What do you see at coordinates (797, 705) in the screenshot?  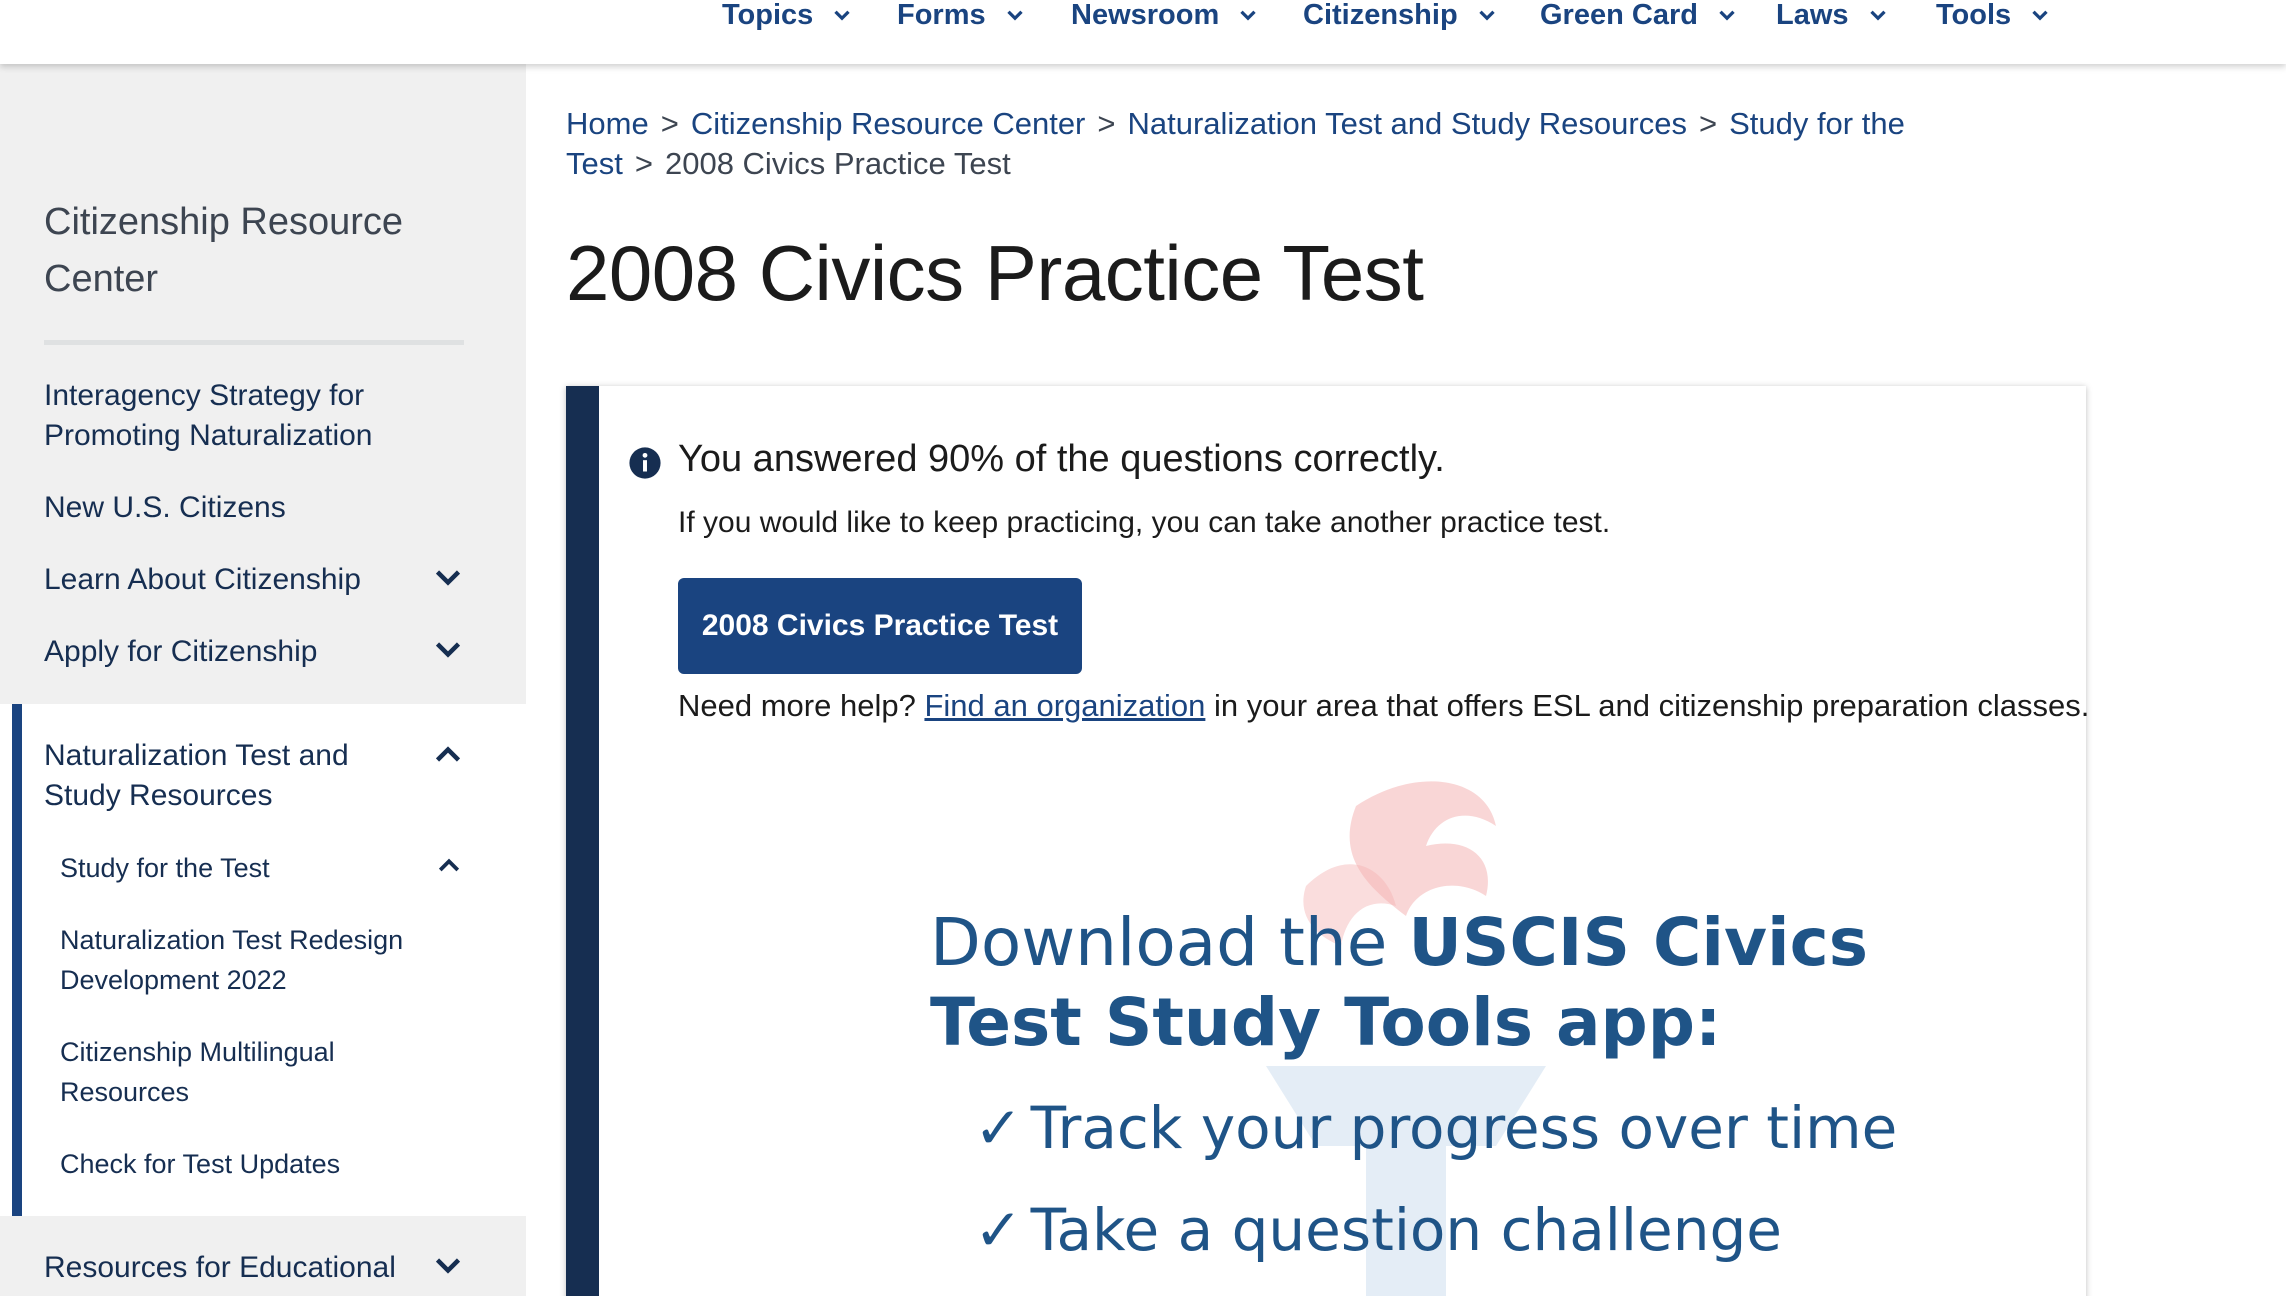 I see `help-prefix: Need more help?` at bounding box center [797, 705].